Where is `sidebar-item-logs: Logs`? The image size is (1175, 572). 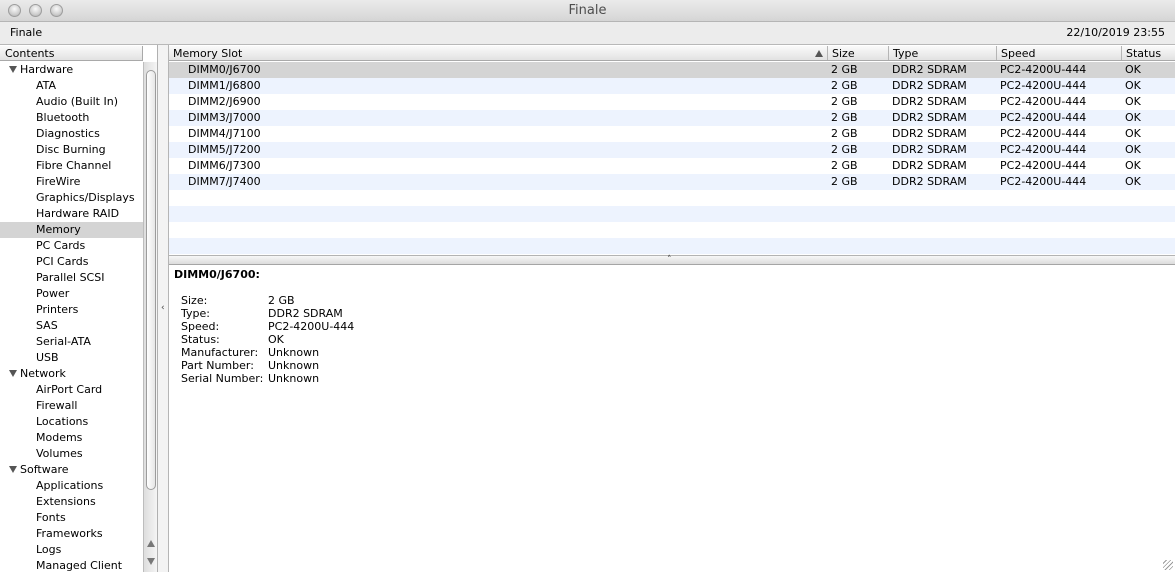
sidebar-item-logs: Logs is located at coordinates (71, 550).